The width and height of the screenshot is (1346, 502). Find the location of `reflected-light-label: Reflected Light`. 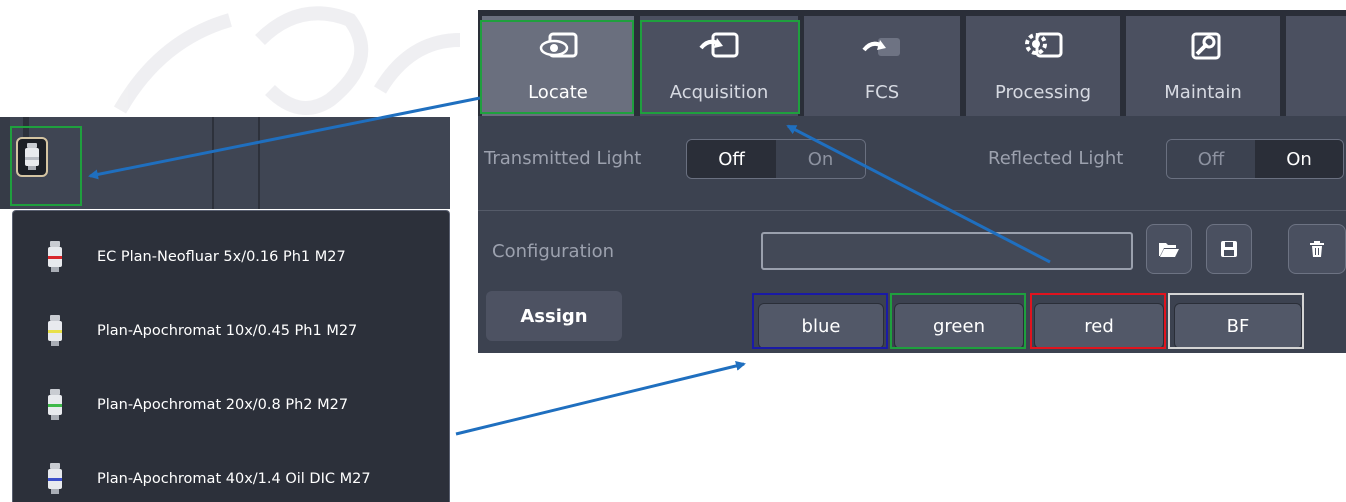

reflected-light-label: Reflected Light is located at coordinates (1056, 158).